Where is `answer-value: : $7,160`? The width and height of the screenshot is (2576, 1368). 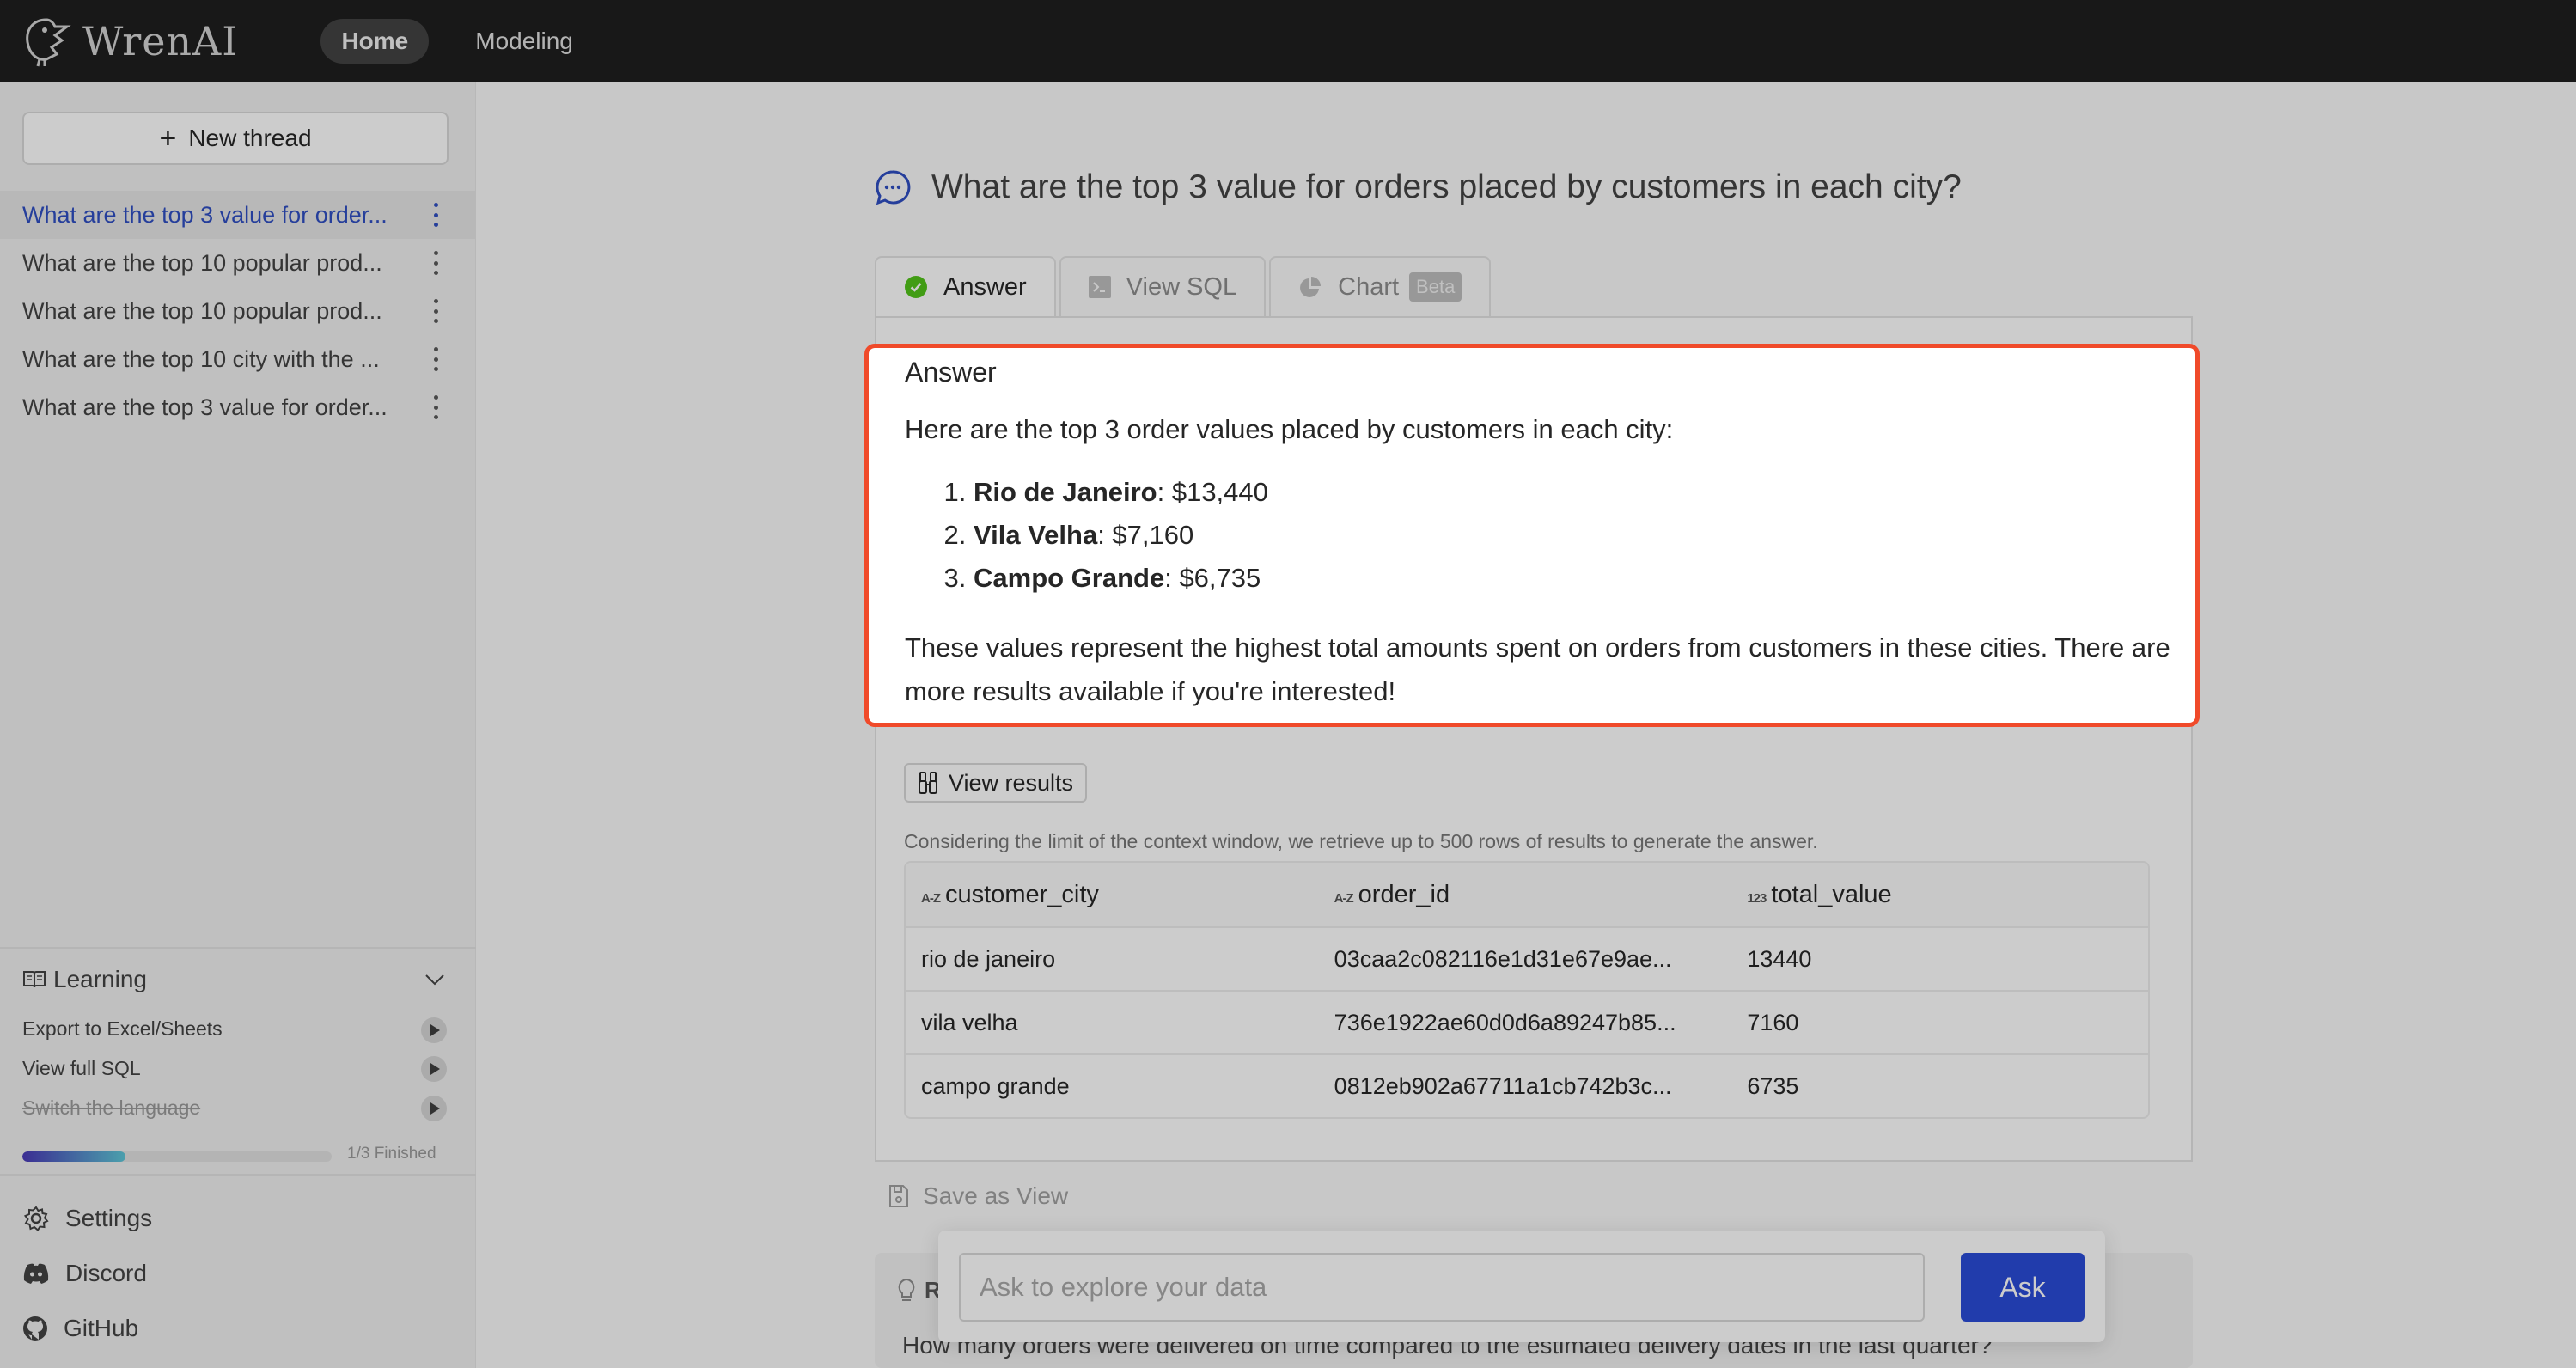 answer-value: : $7,160 is located at coordinates (1145, 535).